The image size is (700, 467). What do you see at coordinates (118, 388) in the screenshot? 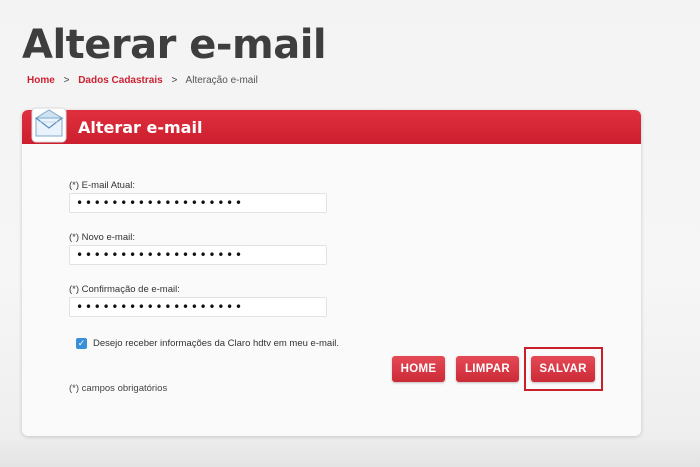
I see `required-fields-note: (*) campos obrigatórios` at bounding box center [118, 388].